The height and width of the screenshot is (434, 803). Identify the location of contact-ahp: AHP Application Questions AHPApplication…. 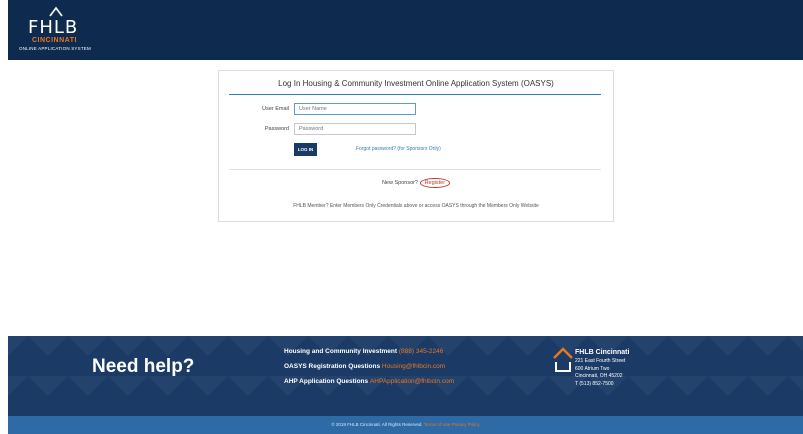
(369, 381).